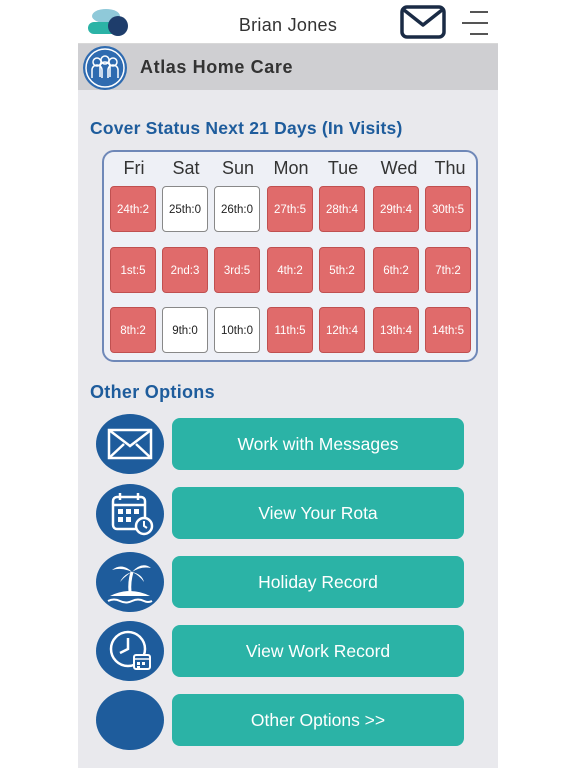  What do you see at coordinates (130, 582) in the screenshot?
I see `palm-tree-island-icon` at bounding box center [130, 582].